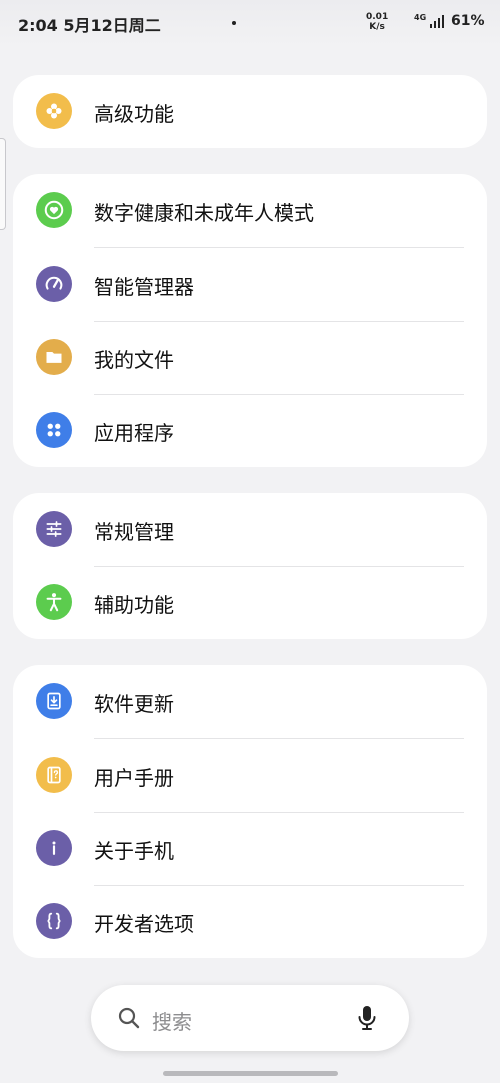  I want to click on gear-icon, so click(54, 111).